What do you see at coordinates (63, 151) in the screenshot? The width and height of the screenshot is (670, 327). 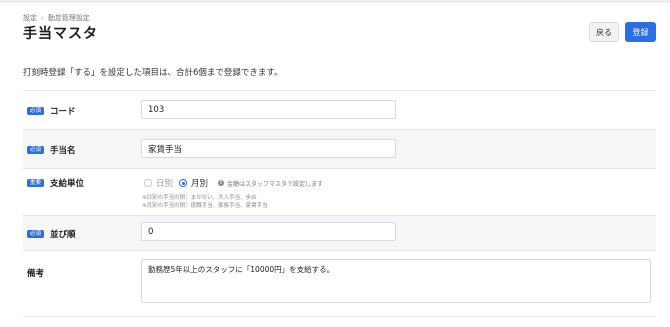 I see `label-text: 手当名` at bounding box center [63, 151].